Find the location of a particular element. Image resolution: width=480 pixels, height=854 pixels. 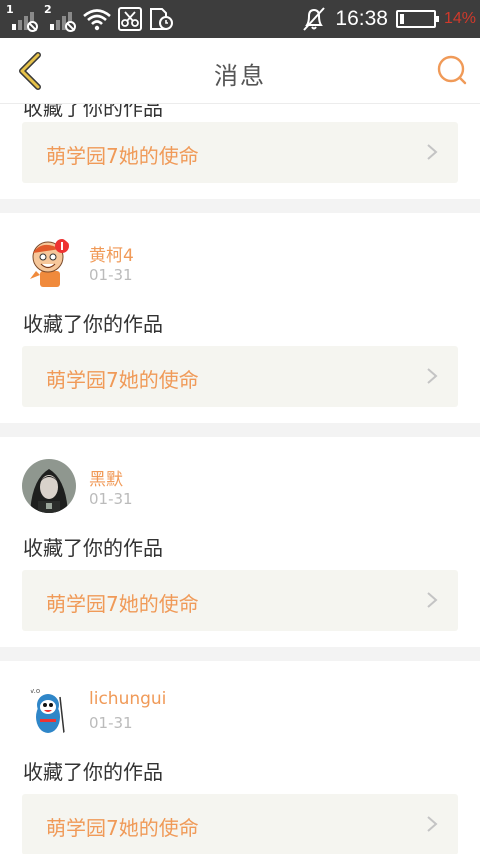

svg-text: v.o is located at coordinates (35, 691).